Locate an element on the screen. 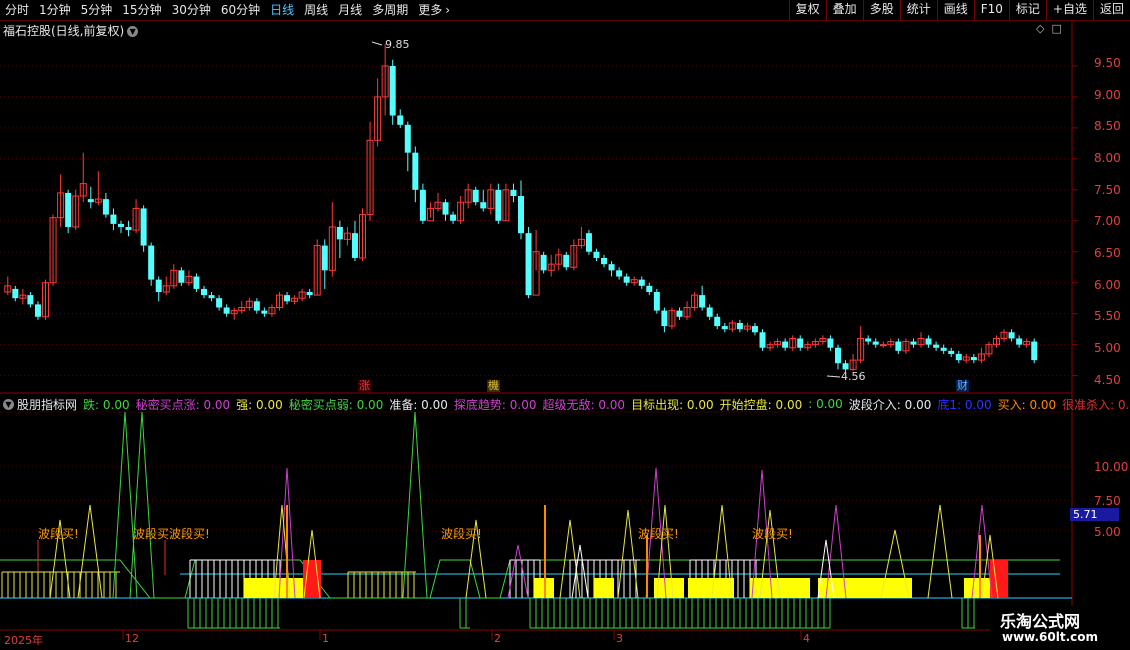 This screenshot has height=650, width=1130. expand-icon: □ is located at coordinates (1056, 28).